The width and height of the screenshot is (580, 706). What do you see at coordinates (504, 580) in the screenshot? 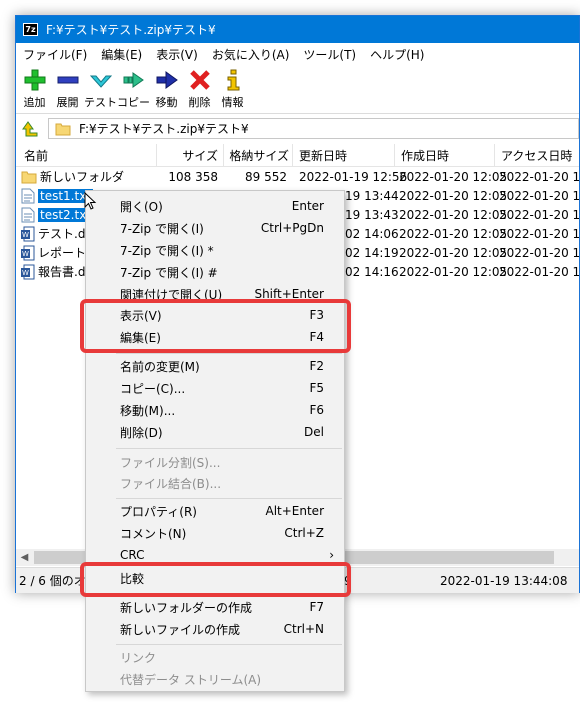
I see `status-datetime: 2022-01-19 13:44:08` at bounding box center [504, 580].